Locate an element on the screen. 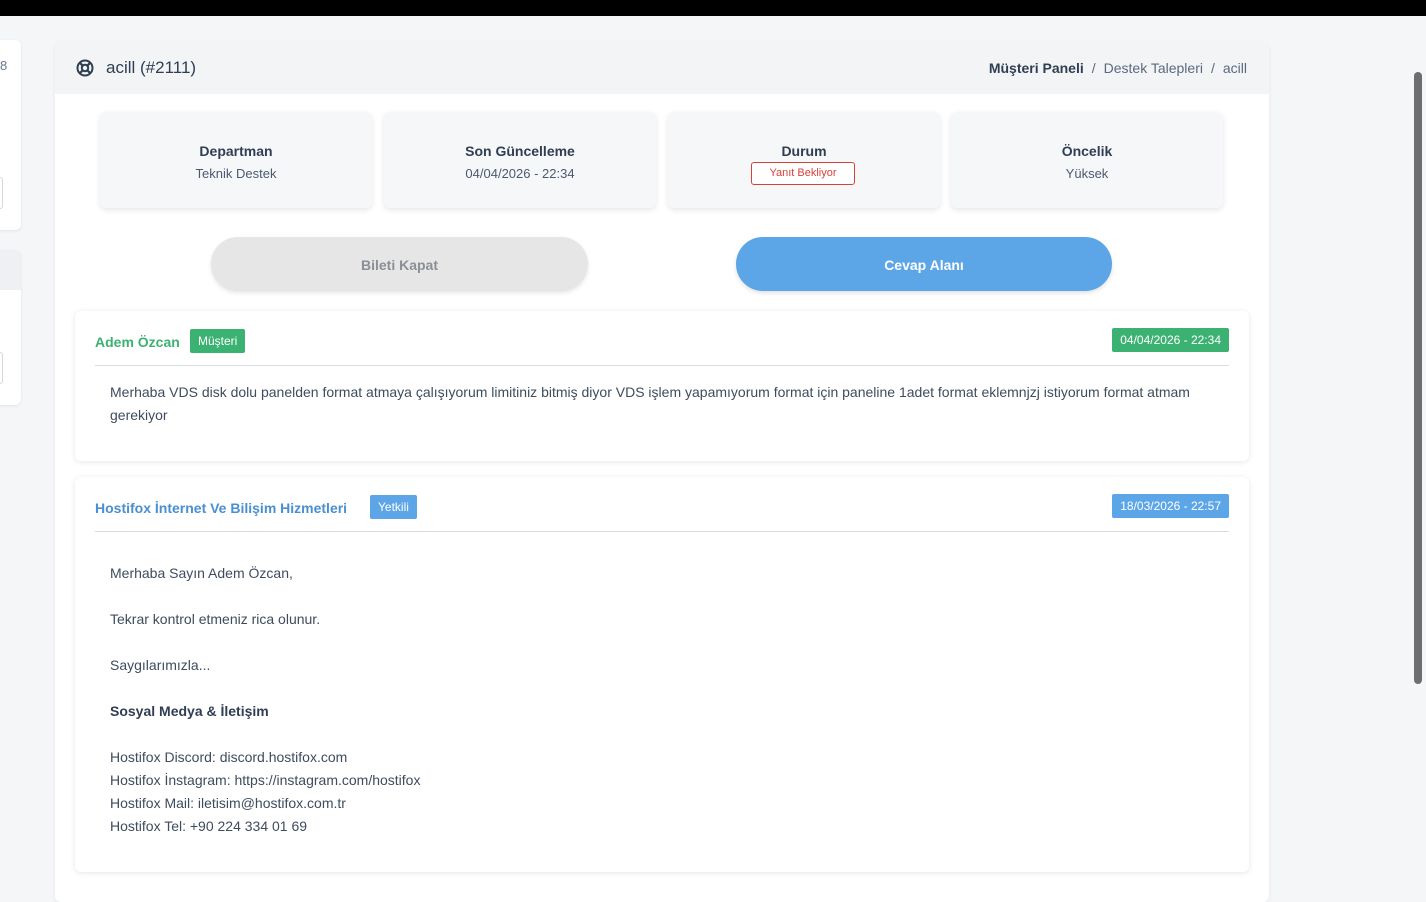 The height and width of the screenshot is (902, 1426). close-ticket-button: Bileti Kapat is located at coordinates (399, 264).